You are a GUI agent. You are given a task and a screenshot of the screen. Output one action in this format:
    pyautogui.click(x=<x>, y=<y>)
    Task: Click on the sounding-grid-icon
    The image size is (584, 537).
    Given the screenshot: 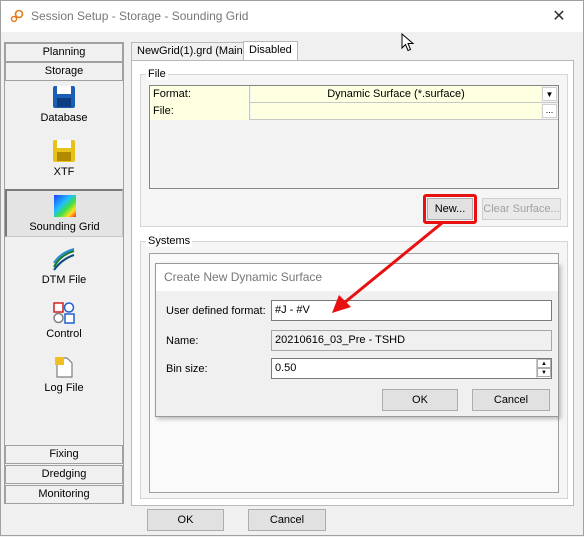 What is the action you would take?
    pyautogui.click(x=64, y=206)
    